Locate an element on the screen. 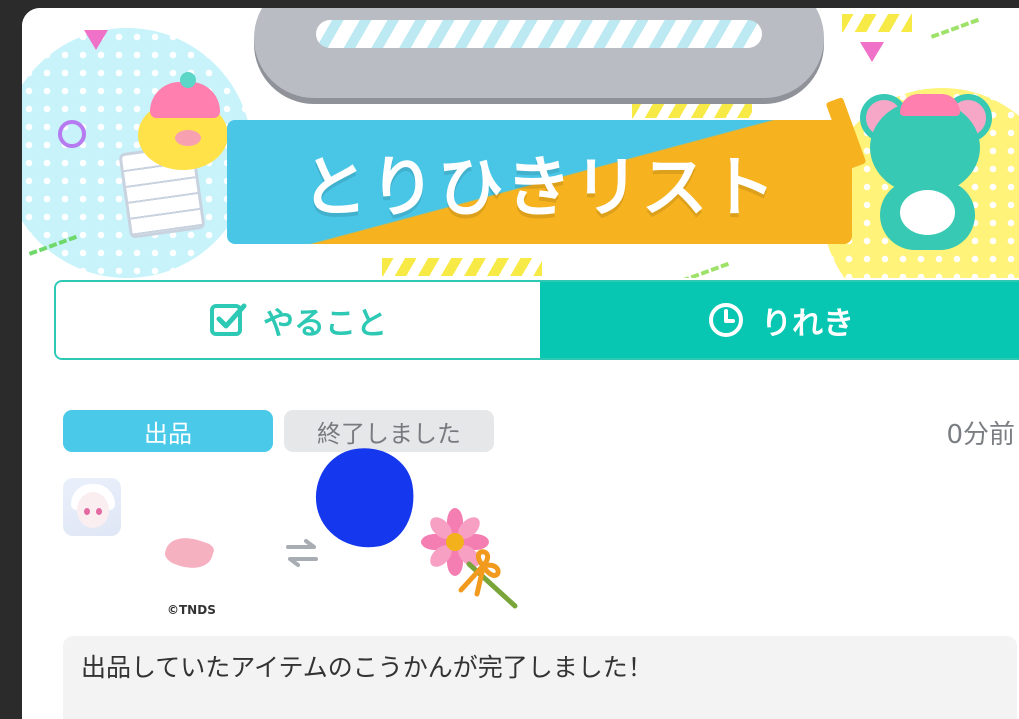 This screenshot has height=719, width=1019. page-title: とりひきリスト is located at coordinates (539, 187).